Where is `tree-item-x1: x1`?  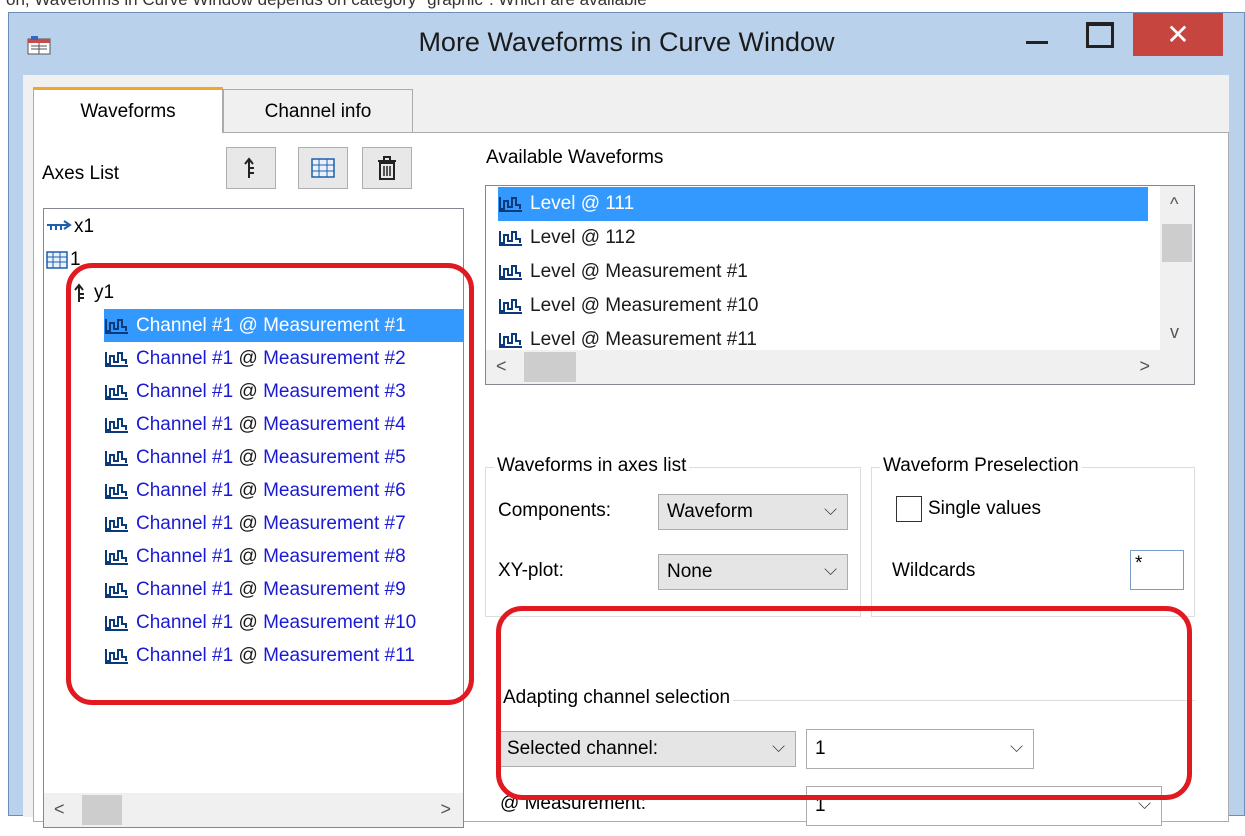
tree-item-x1: x1 is located at coordinates (70, 226).